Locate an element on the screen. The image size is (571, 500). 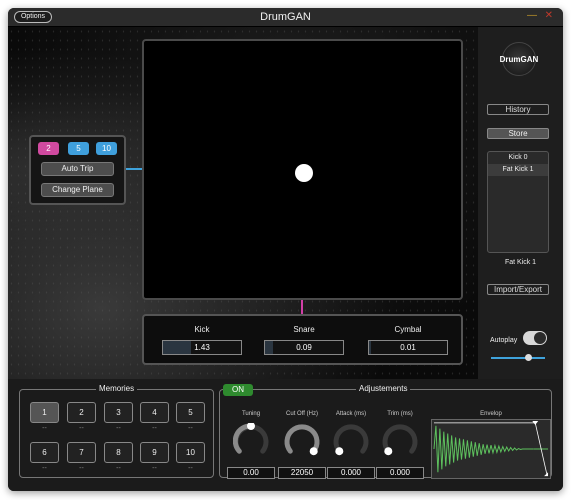
kick-level-fill is located at coordinates (177, 347).